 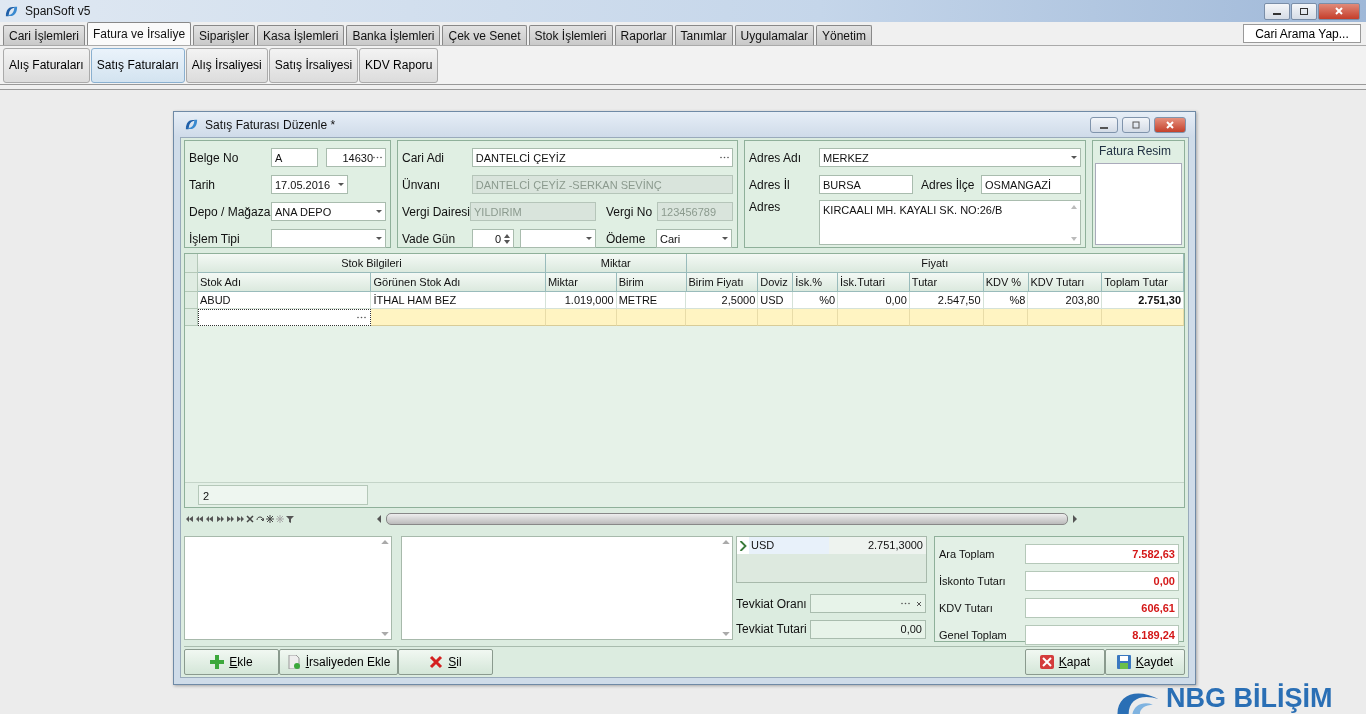 I want to click on menu-tab: Fatura ve İrsaliye, so click(x=139, y=33).